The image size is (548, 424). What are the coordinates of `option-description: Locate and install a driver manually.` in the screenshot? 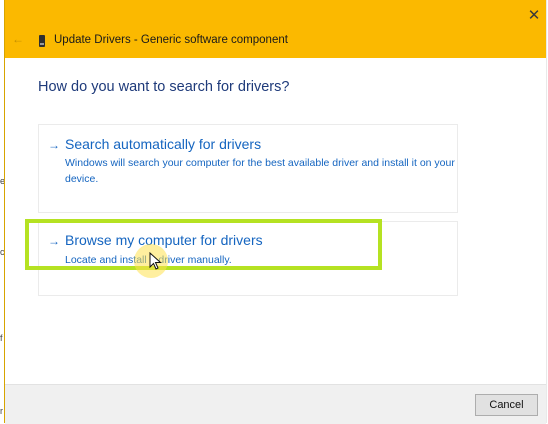 It's located at (148, 260).